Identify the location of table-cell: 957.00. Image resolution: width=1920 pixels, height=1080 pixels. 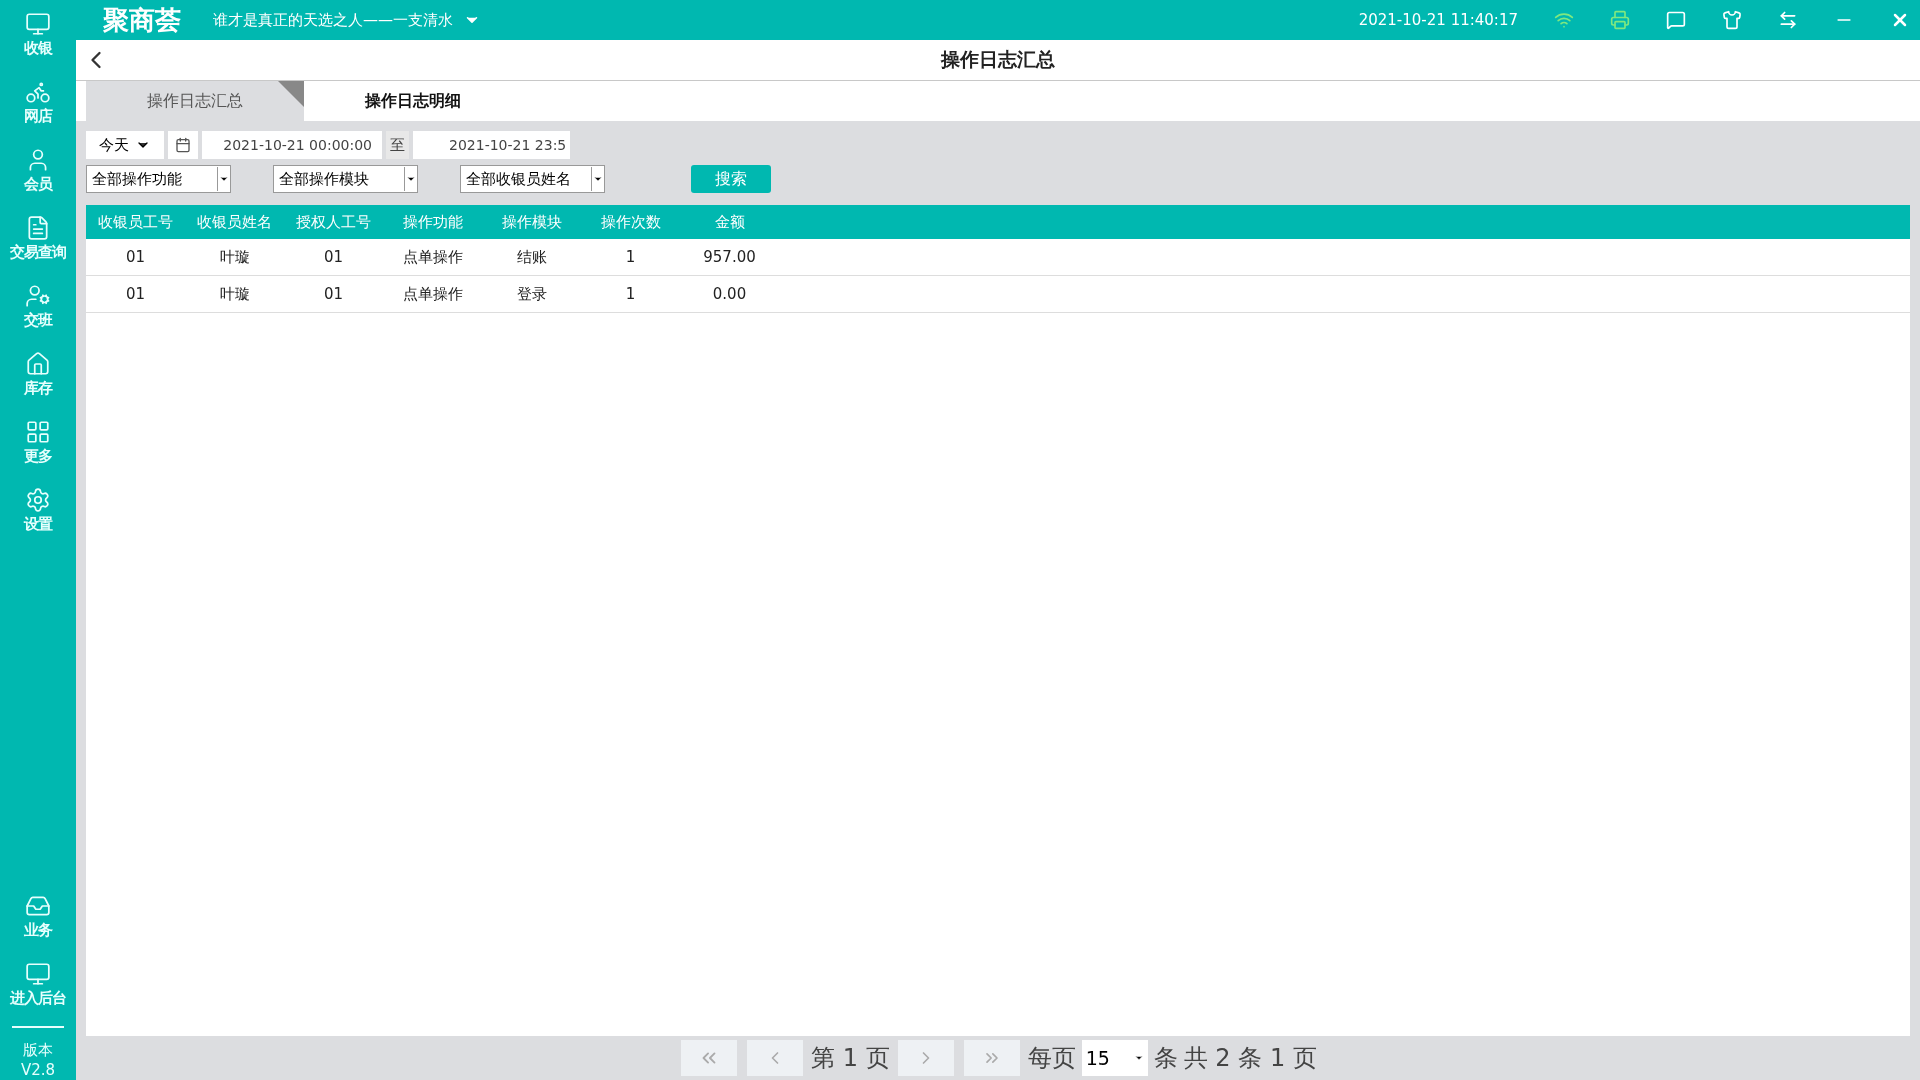
(729, 257).